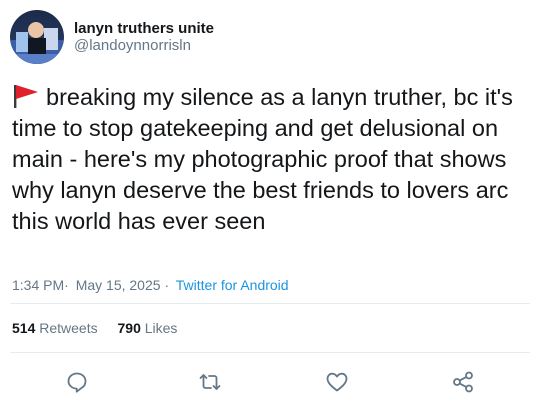  Describe the element at coordinates (161, 328) in the screenshot. I see `likes-label: Likes` at that location.